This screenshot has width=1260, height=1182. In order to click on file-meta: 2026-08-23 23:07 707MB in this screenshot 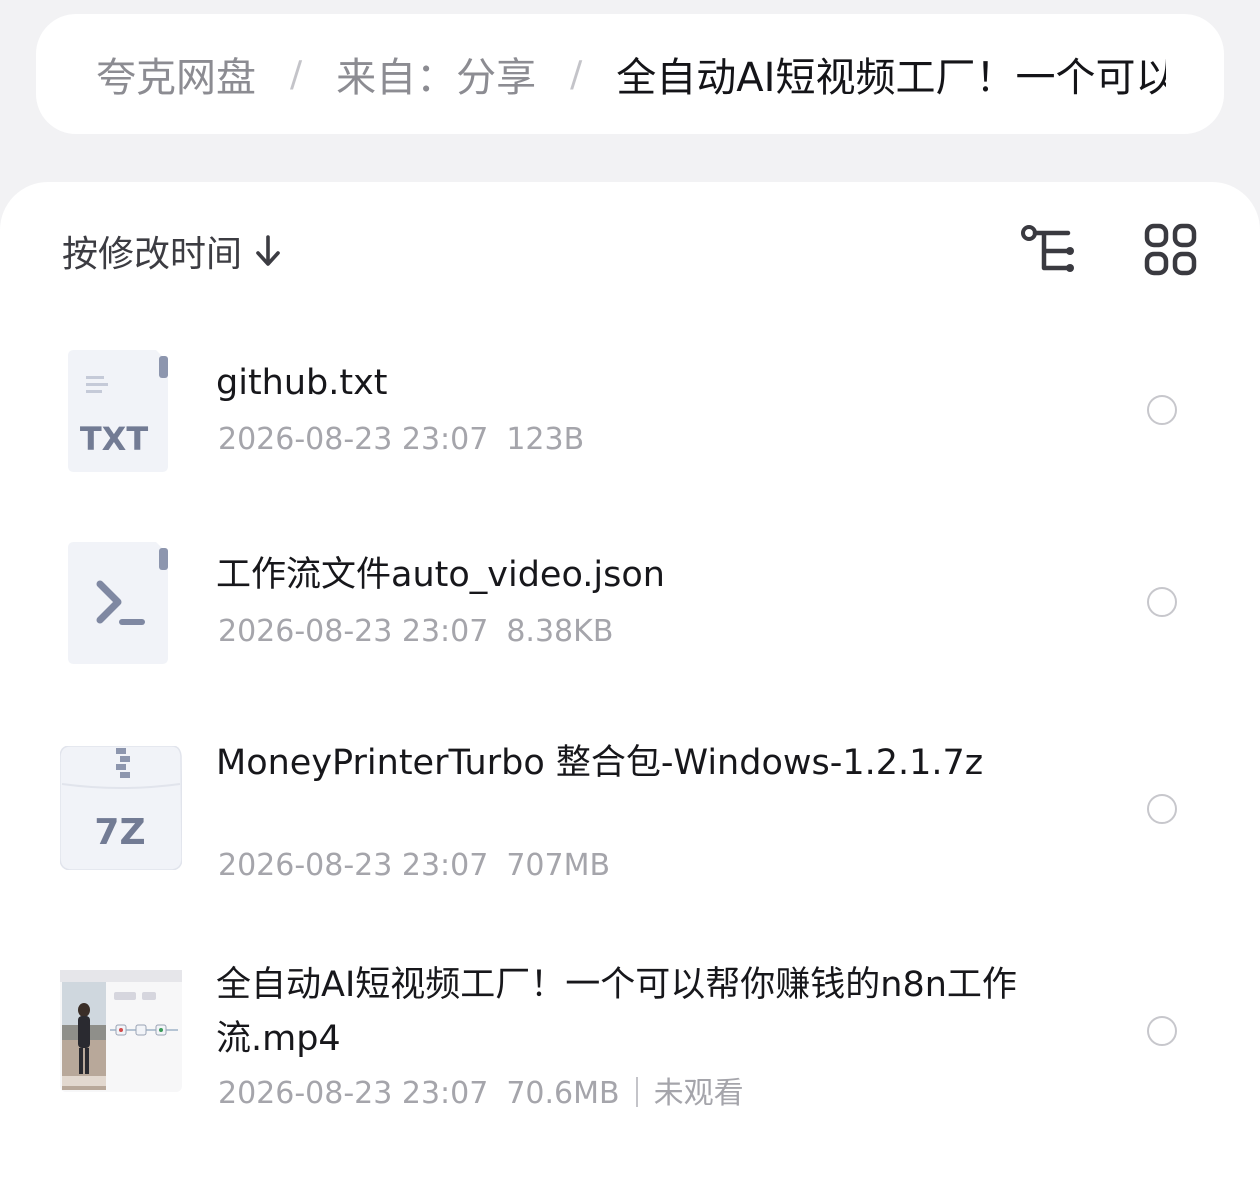, I will do `click(414, 865)`.